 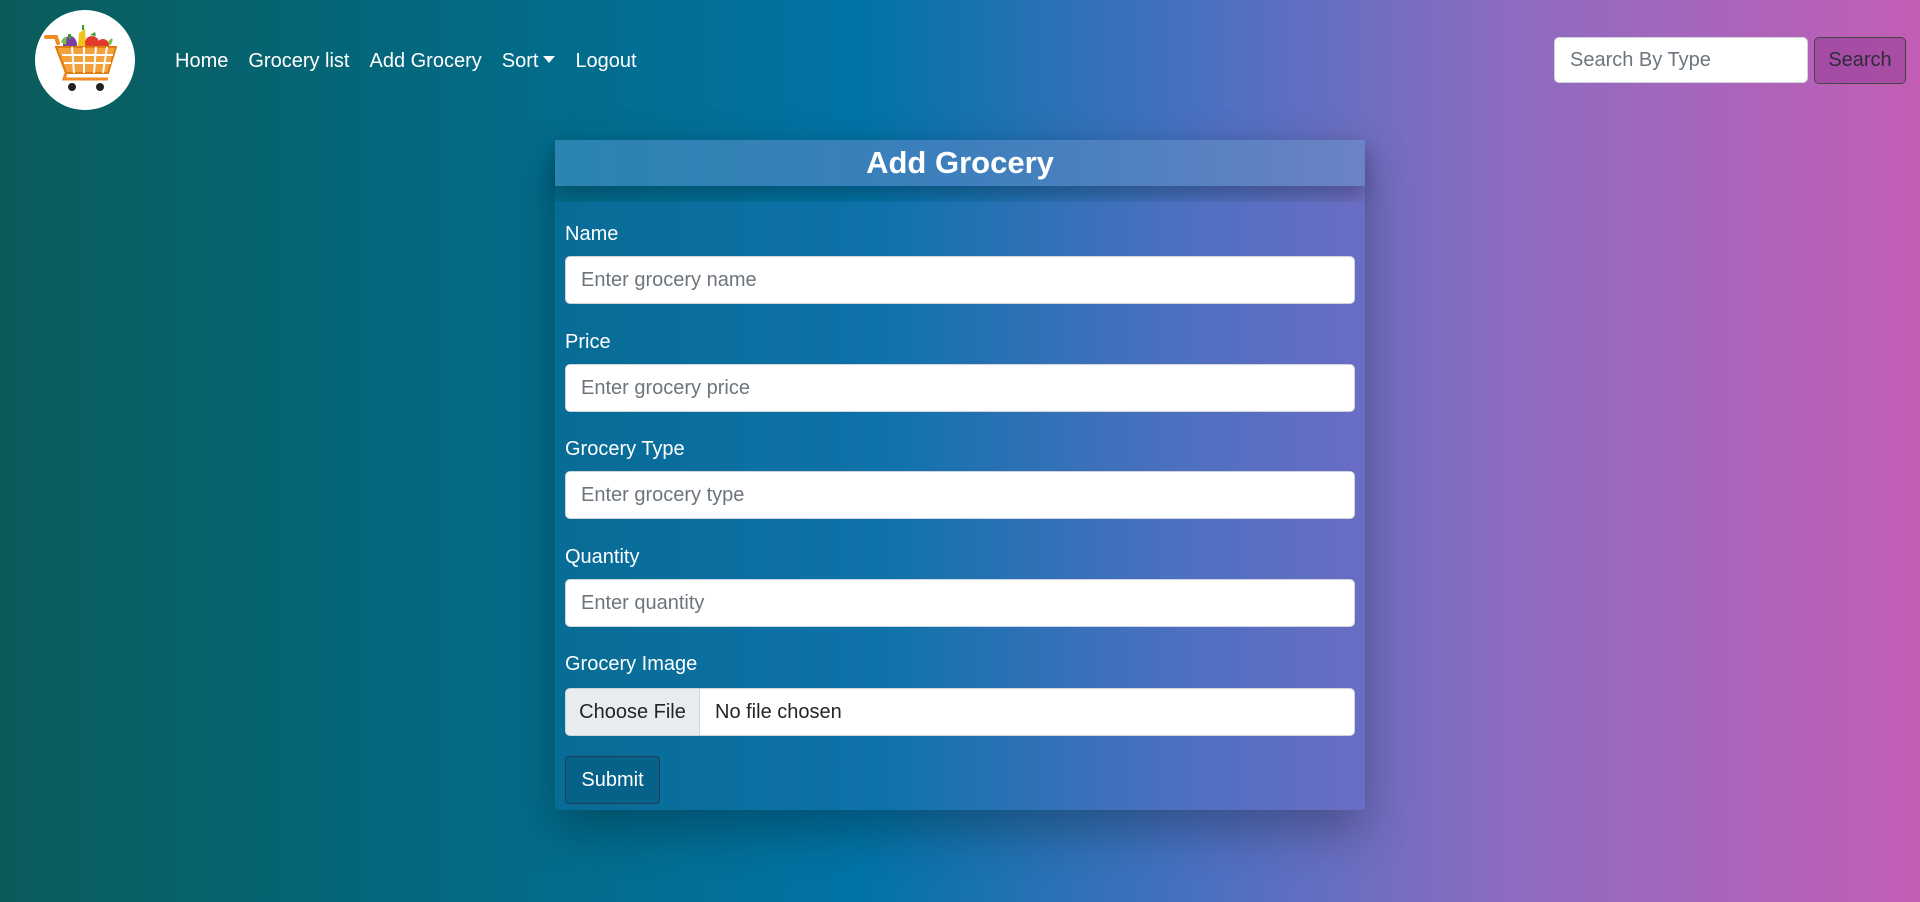 I want to click on price-input, so click(x=960, y=388).